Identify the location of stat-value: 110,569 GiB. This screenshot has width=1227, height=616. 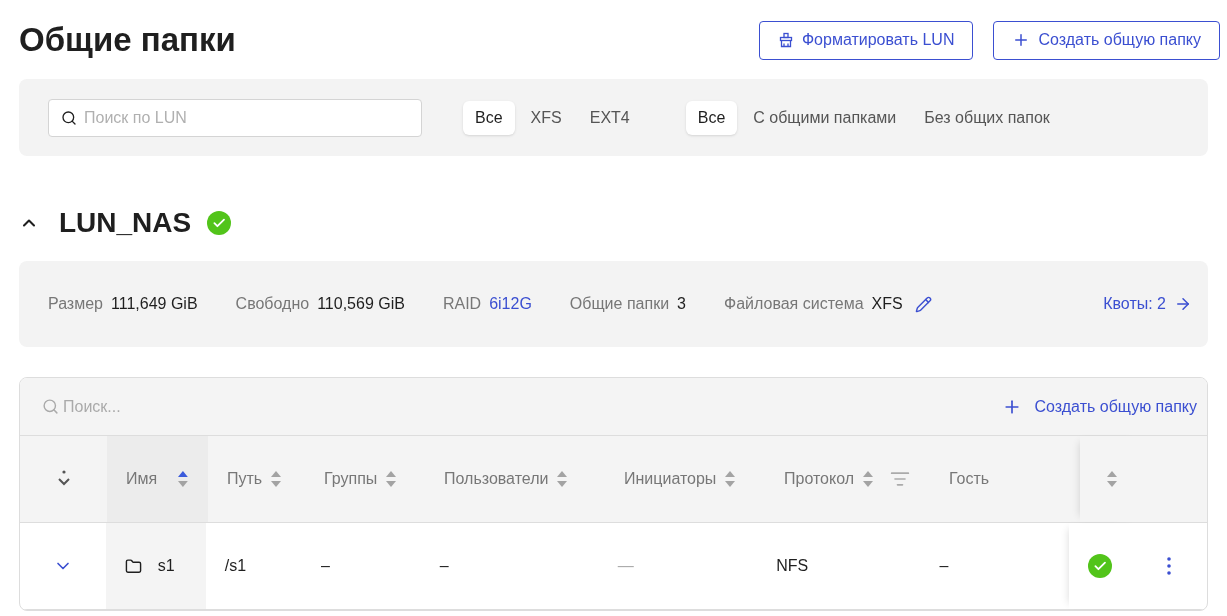
(361, 304).